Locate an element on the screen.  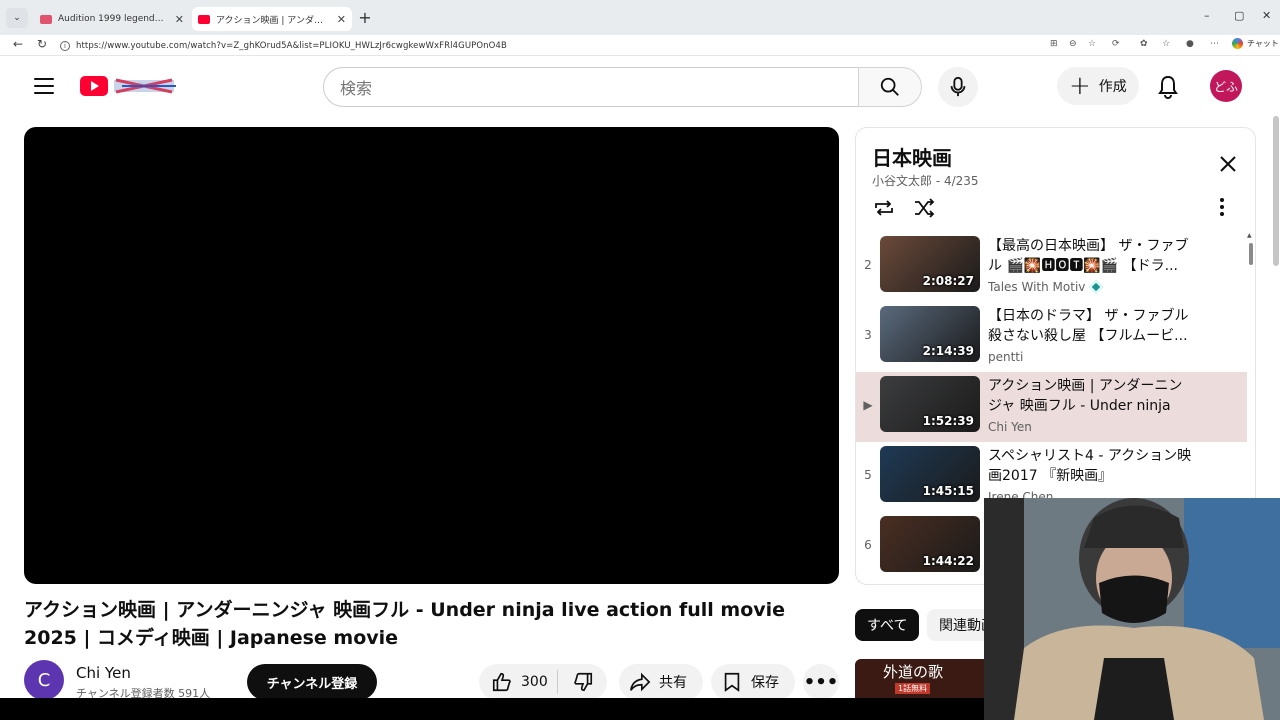
playlist-item-channel-name: Chi Yen is located at coordinates (1010, 427).